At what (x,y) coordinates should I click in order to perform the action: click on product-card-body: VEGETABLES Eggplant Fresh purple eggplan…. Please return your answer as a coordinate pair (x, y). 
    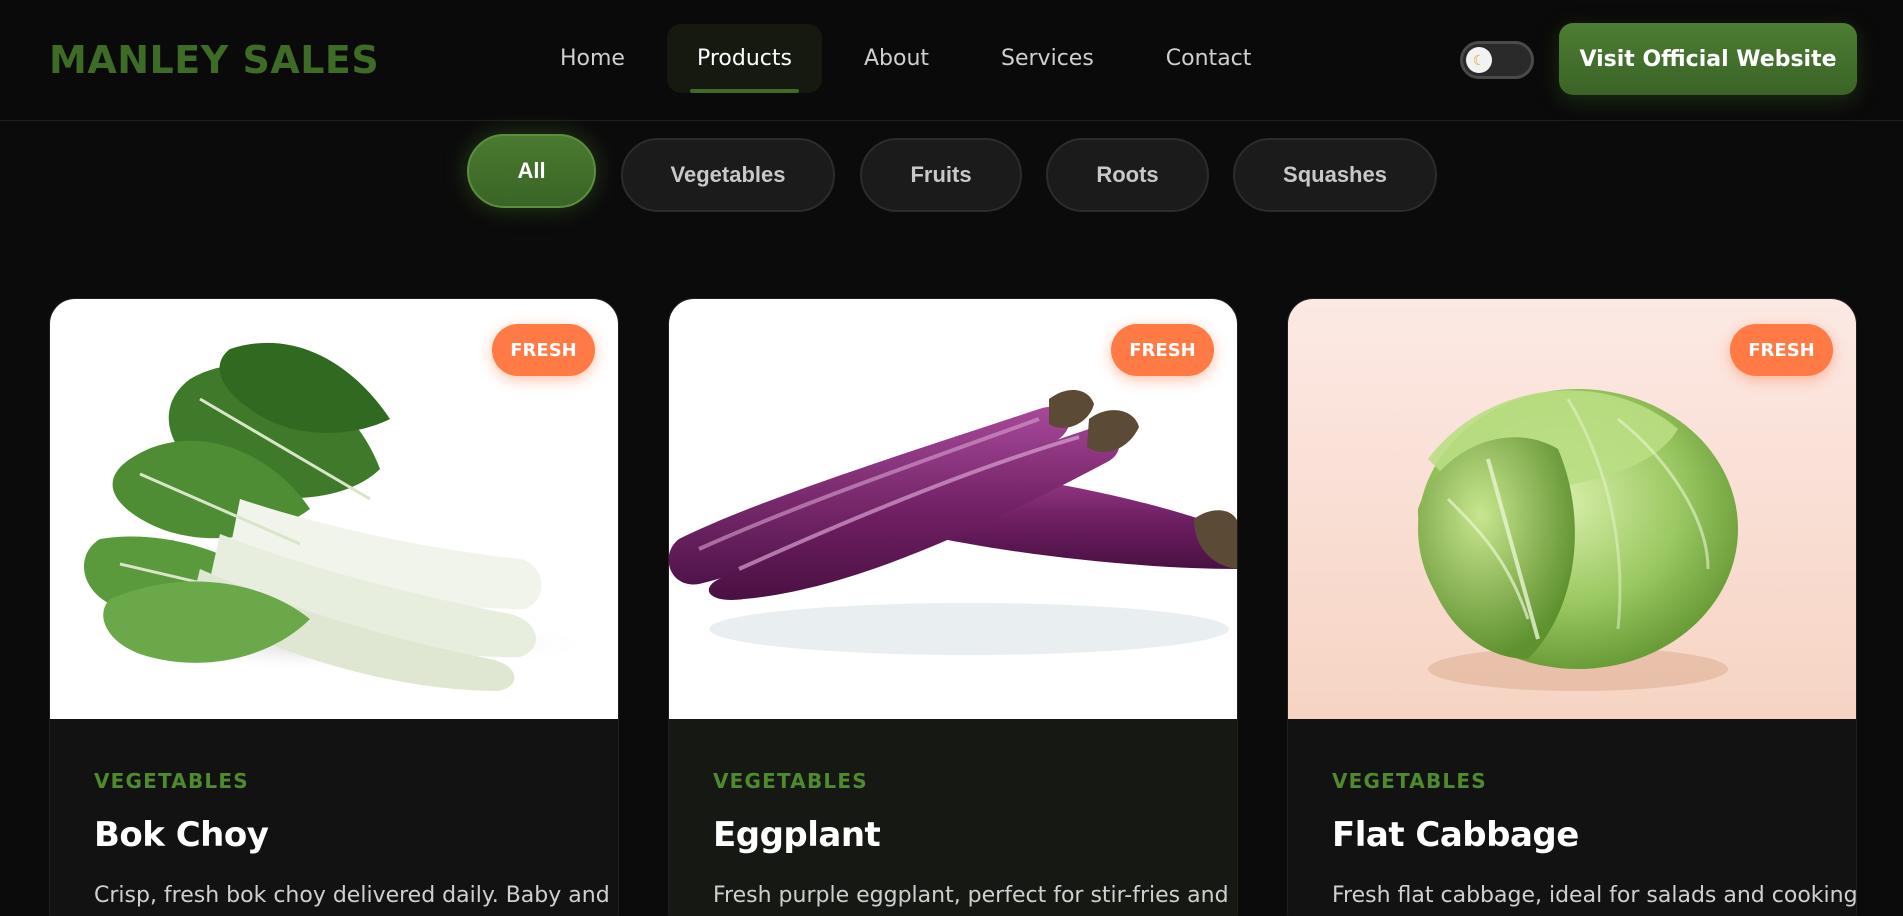
    Looking at the image, I should click on (971, 838).